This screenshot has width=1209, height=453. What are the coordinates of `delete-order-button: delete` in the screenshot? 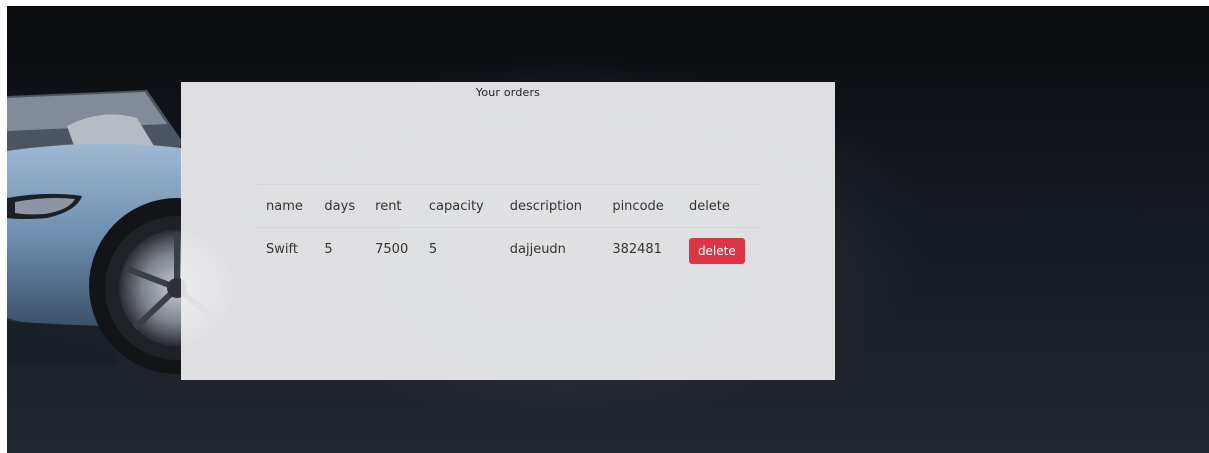 It's located at (716, 251).